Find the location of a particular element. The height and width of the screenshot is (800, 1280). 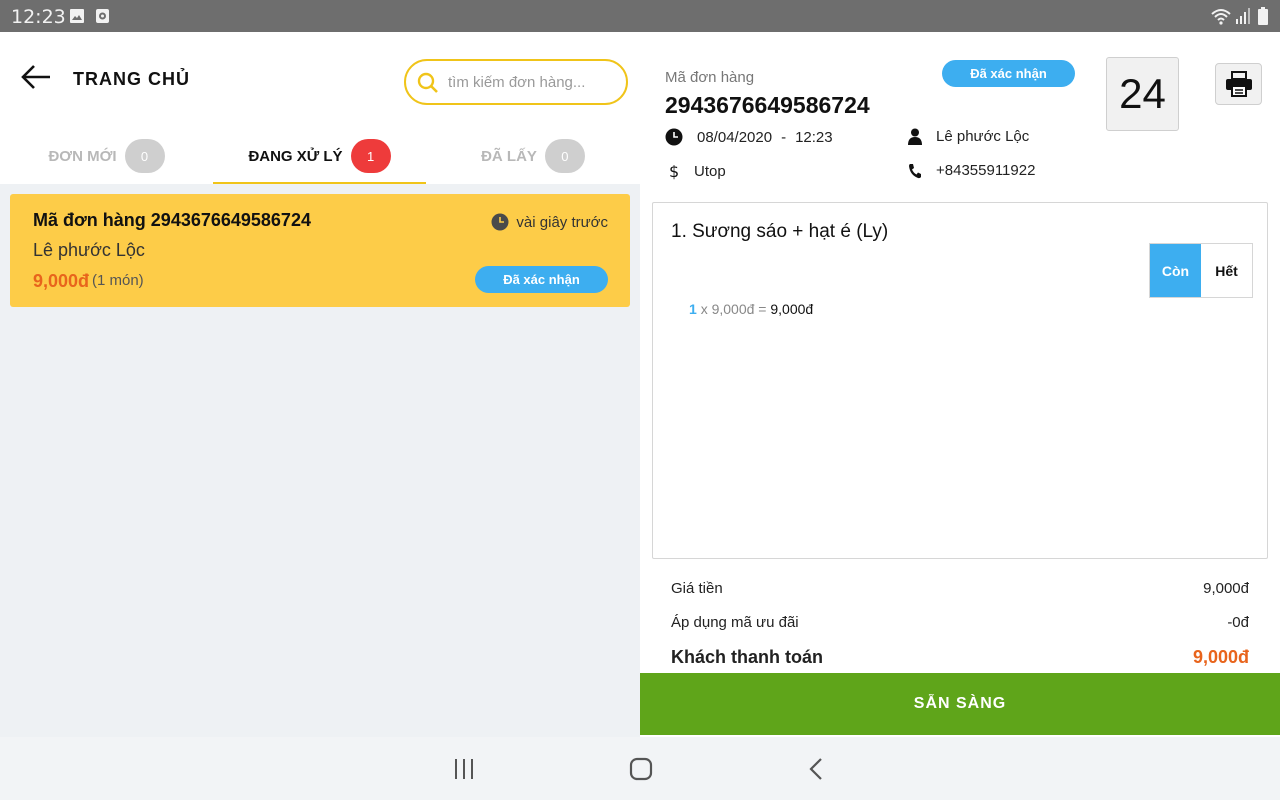

sold-out-button: Hết is located at coordinates (1226, 270).